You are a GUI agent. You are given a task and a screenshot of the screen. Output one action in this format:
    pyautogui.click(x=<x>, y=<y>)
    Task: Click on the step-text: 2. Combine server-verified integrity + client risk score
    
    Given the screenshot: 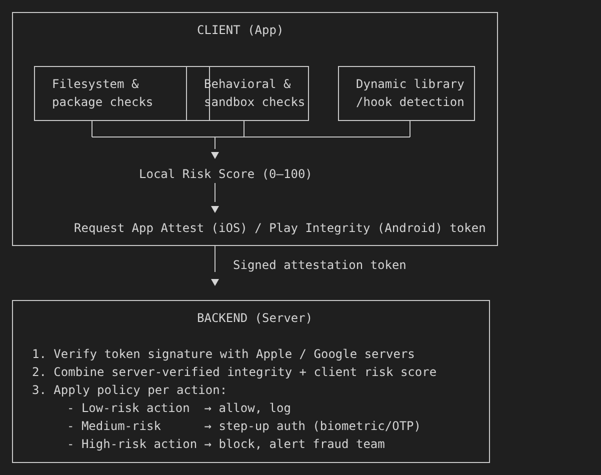 What is the action you would take?
    pyautogui.click(x=234, y=372)
    